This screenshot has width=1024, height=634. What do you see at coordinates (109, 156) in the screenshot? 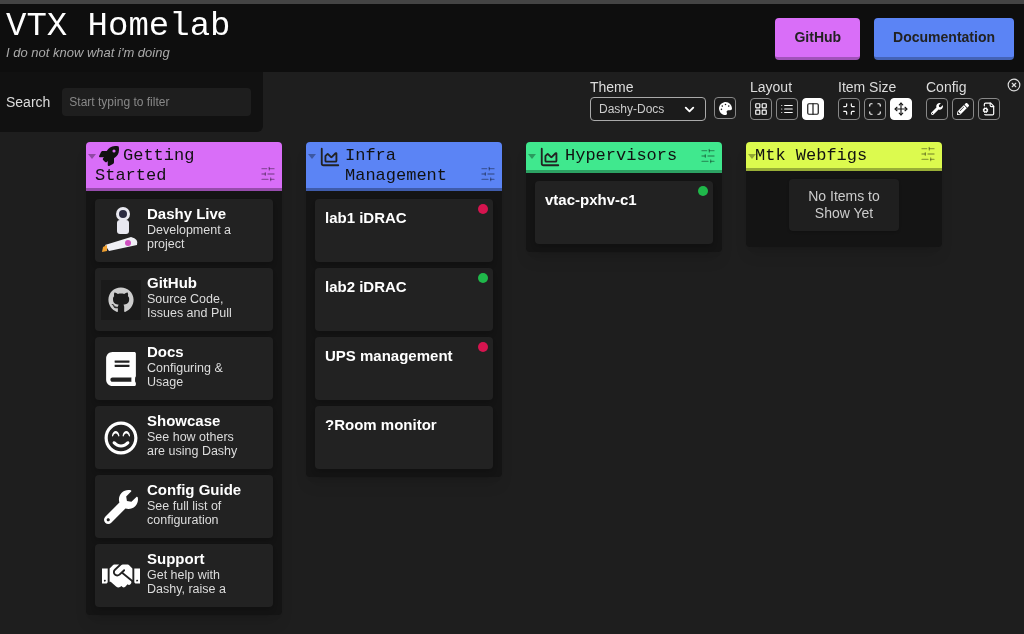
I see `rocket-icon` at bounding box center [109, 156].